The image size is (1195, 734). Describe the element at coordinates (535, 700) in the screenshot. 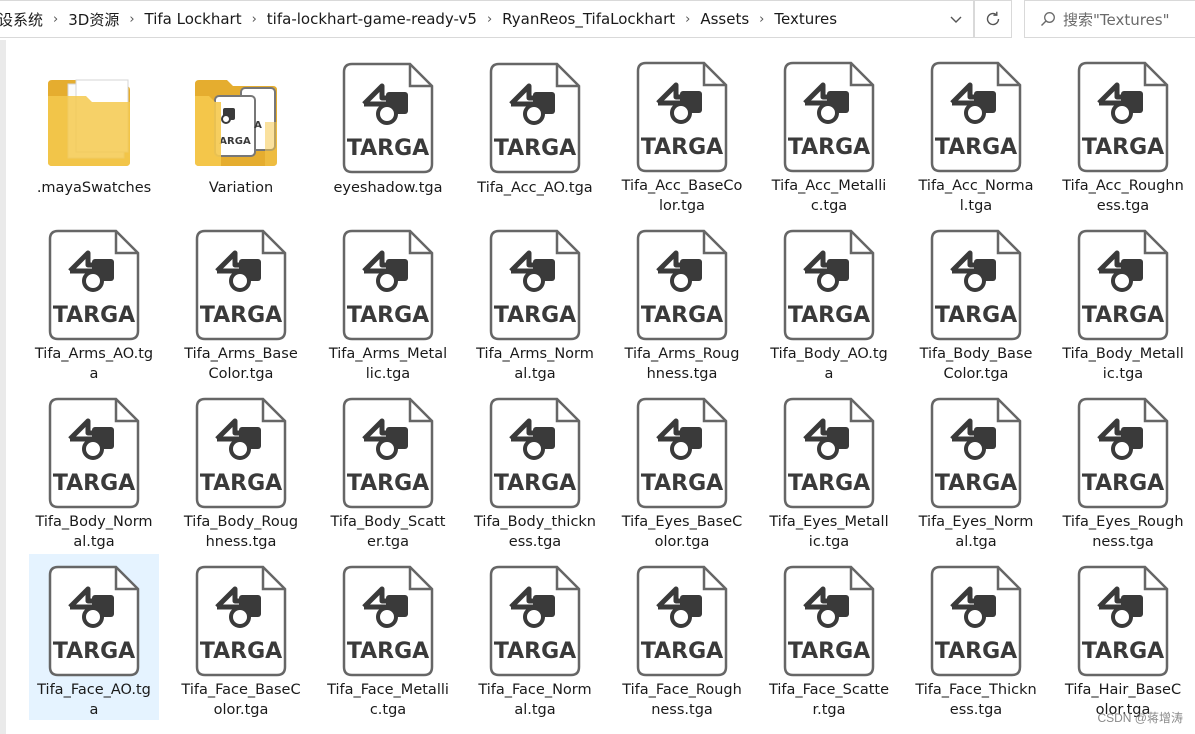

I see `file-name: Tifa_Face_Normal.tga` at that location.